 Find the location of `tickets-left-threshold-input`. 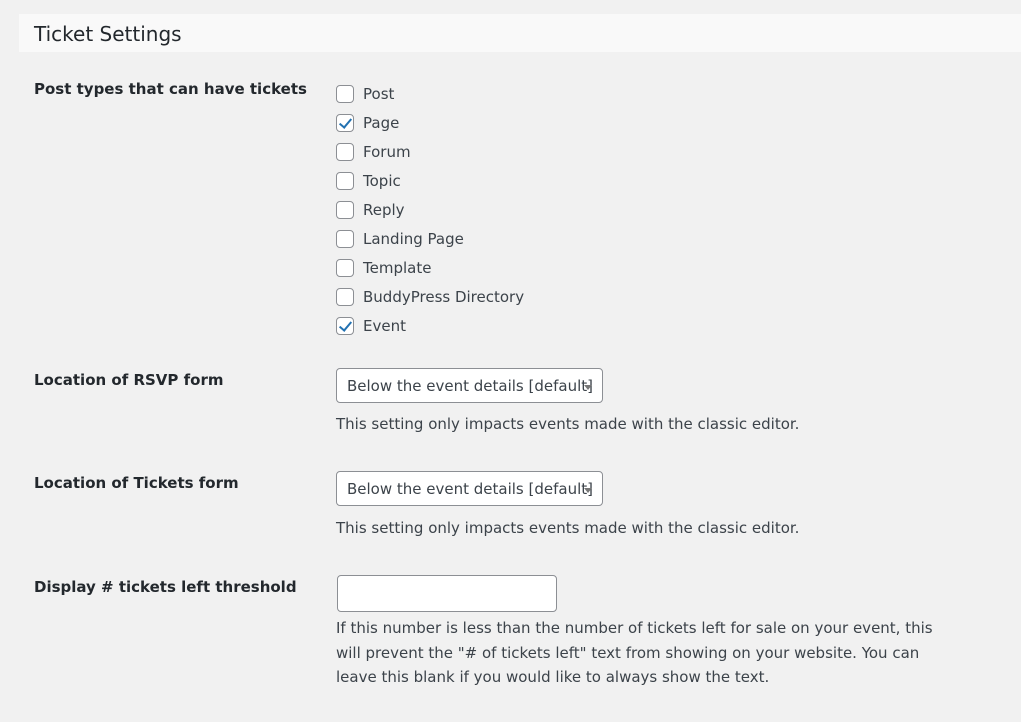

tickets-left-threshold-input is located at coordinates (447, 593).